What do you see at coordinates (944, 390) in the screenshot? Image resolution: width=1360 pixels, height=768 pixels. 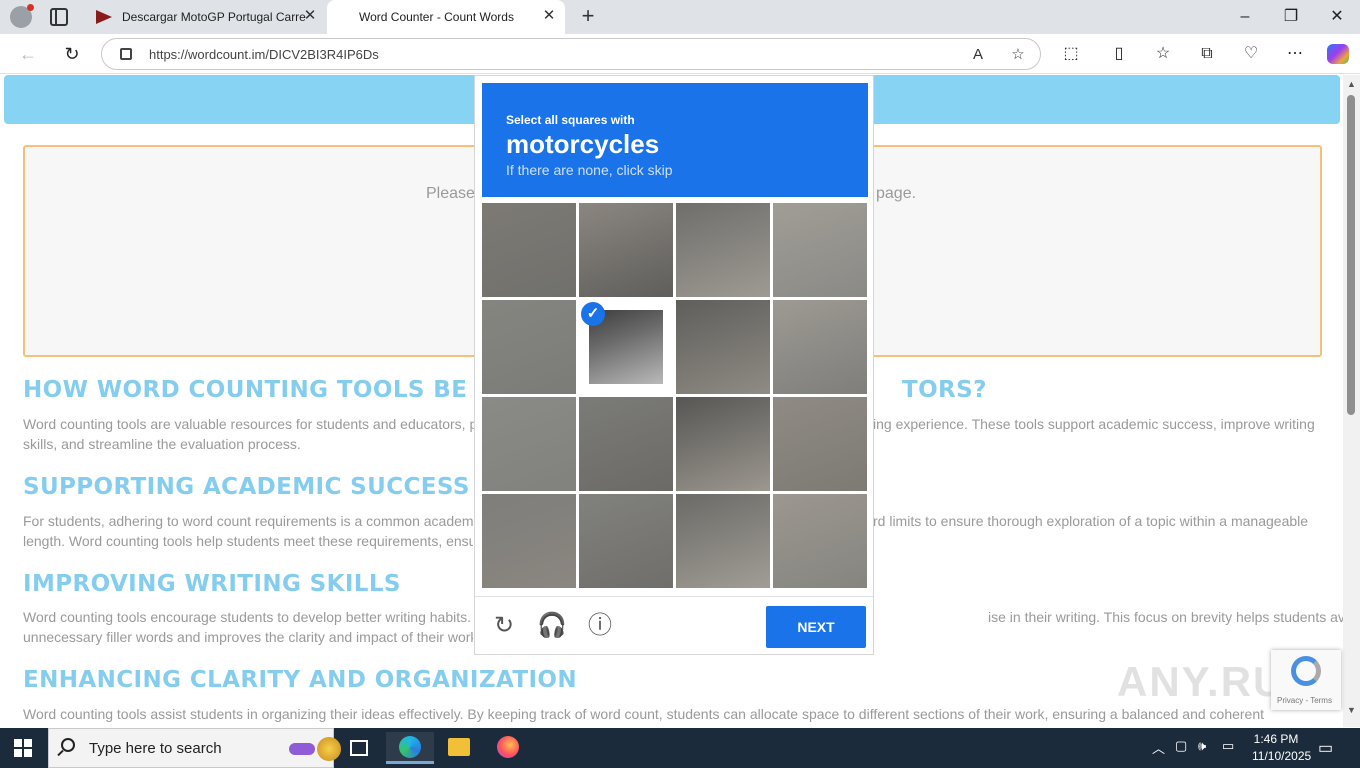 I see `section-heading: TORS?` at bounding box center [944, 390].